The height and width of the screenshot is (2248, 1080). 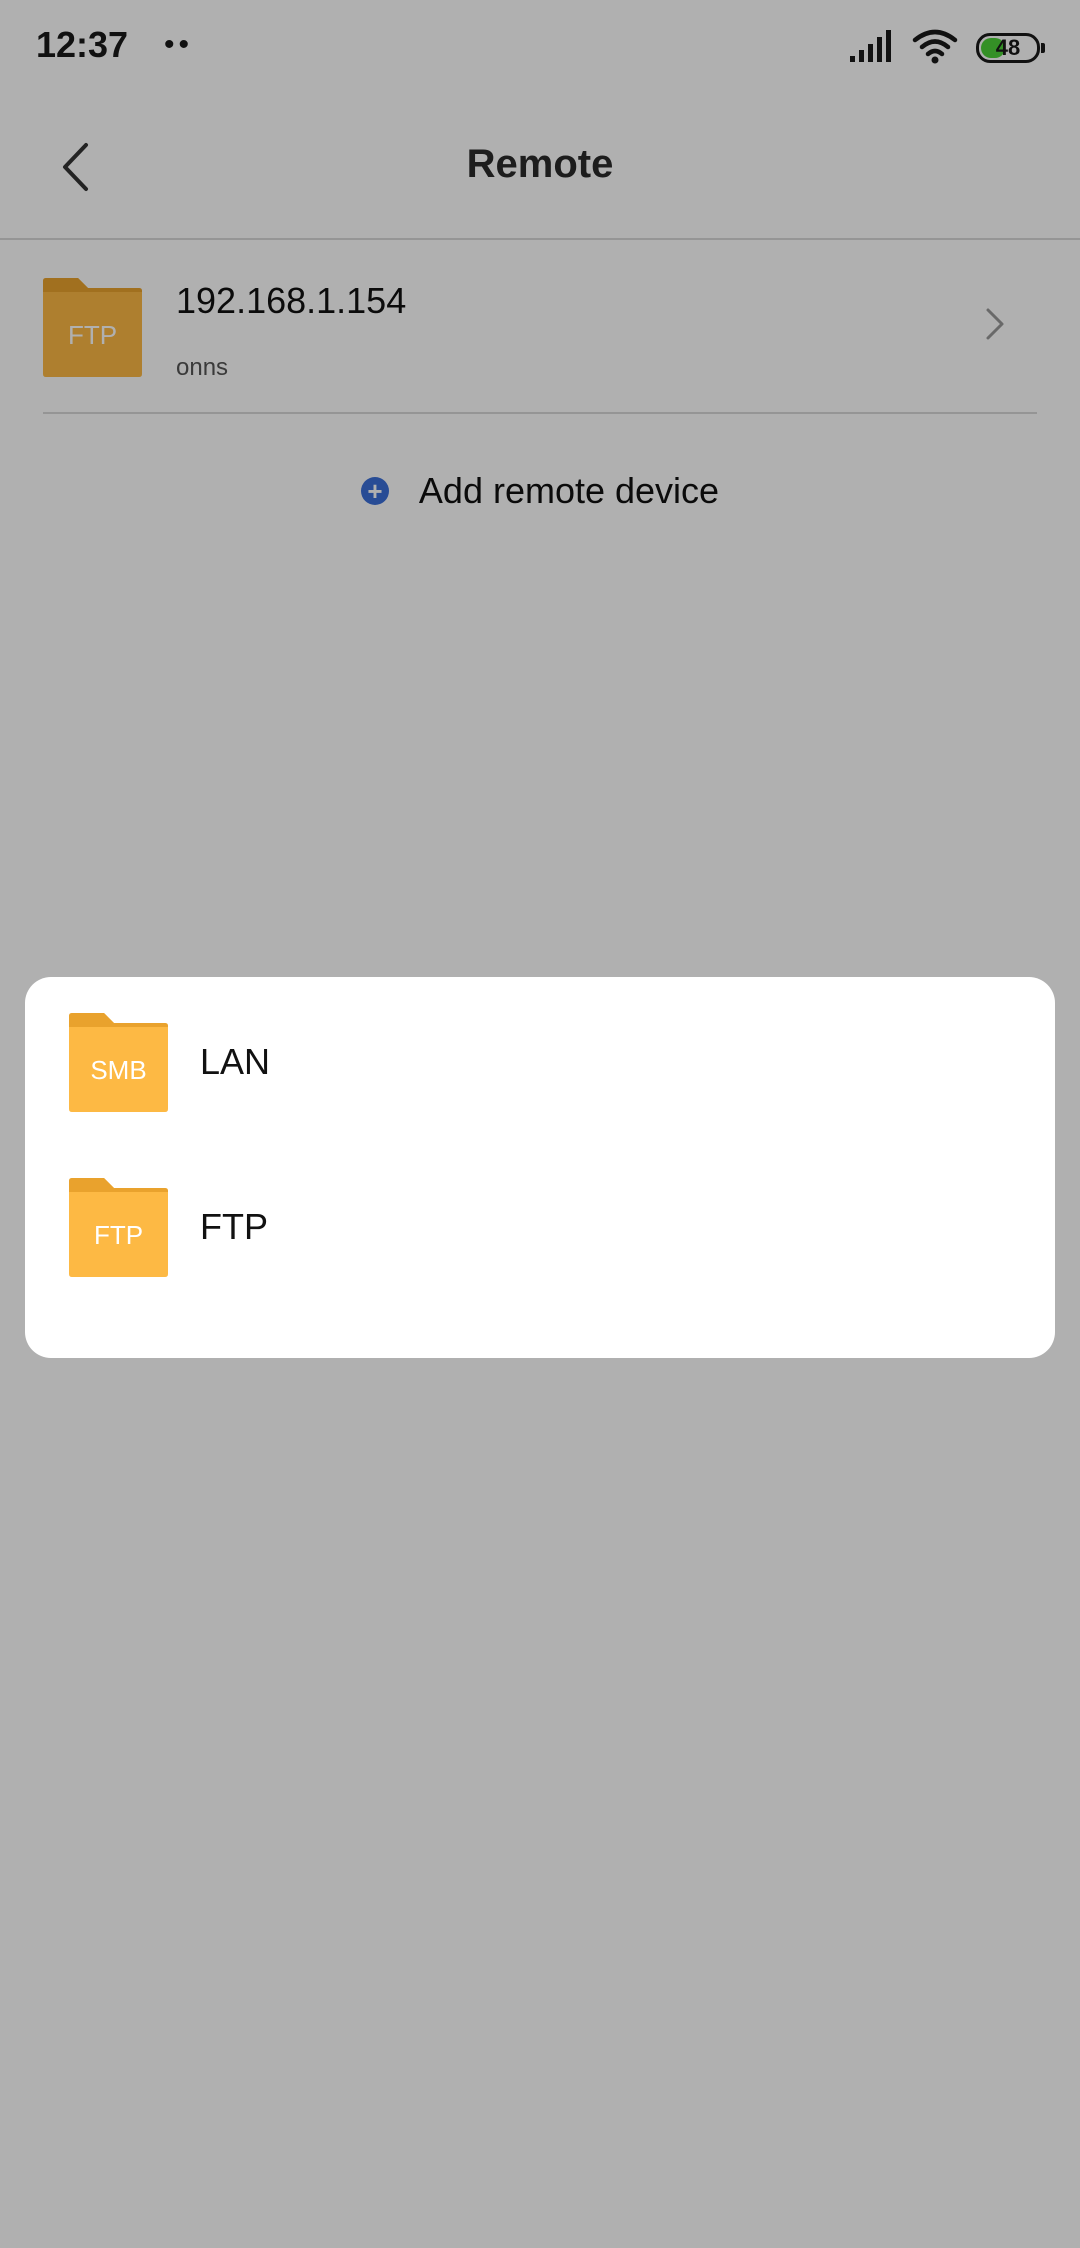 What do you see at coordinates (234, 1226) in the screenshot?
I see `sheet-item-label: FTP` at bounding box center [234, 1226].